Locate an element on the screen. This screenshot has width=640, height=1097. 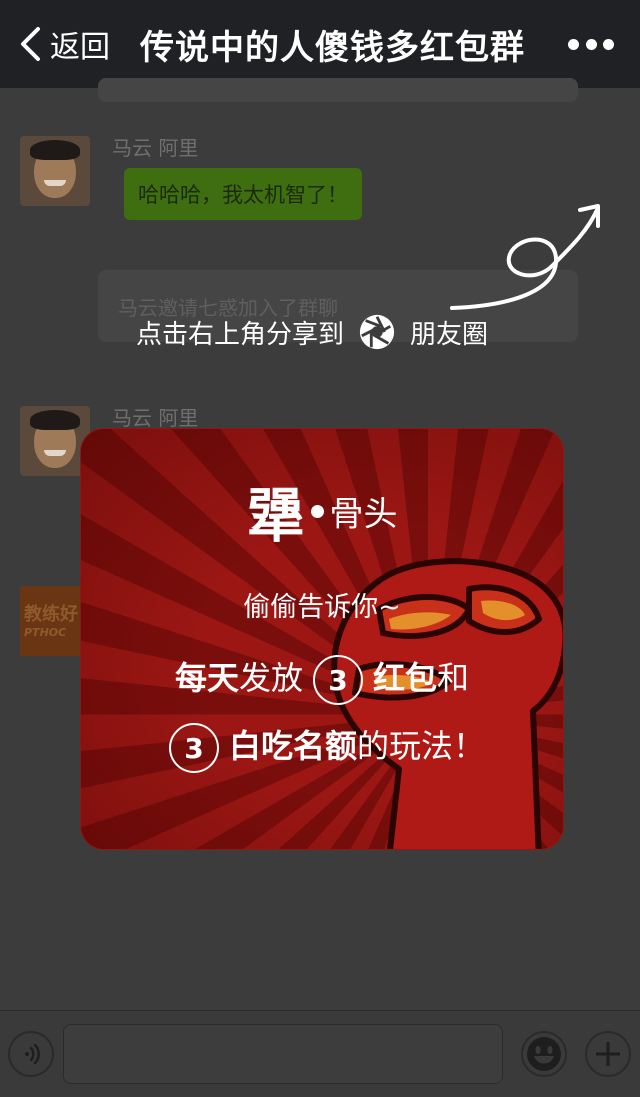
voice-icon is located at coordinates (32, 1054).